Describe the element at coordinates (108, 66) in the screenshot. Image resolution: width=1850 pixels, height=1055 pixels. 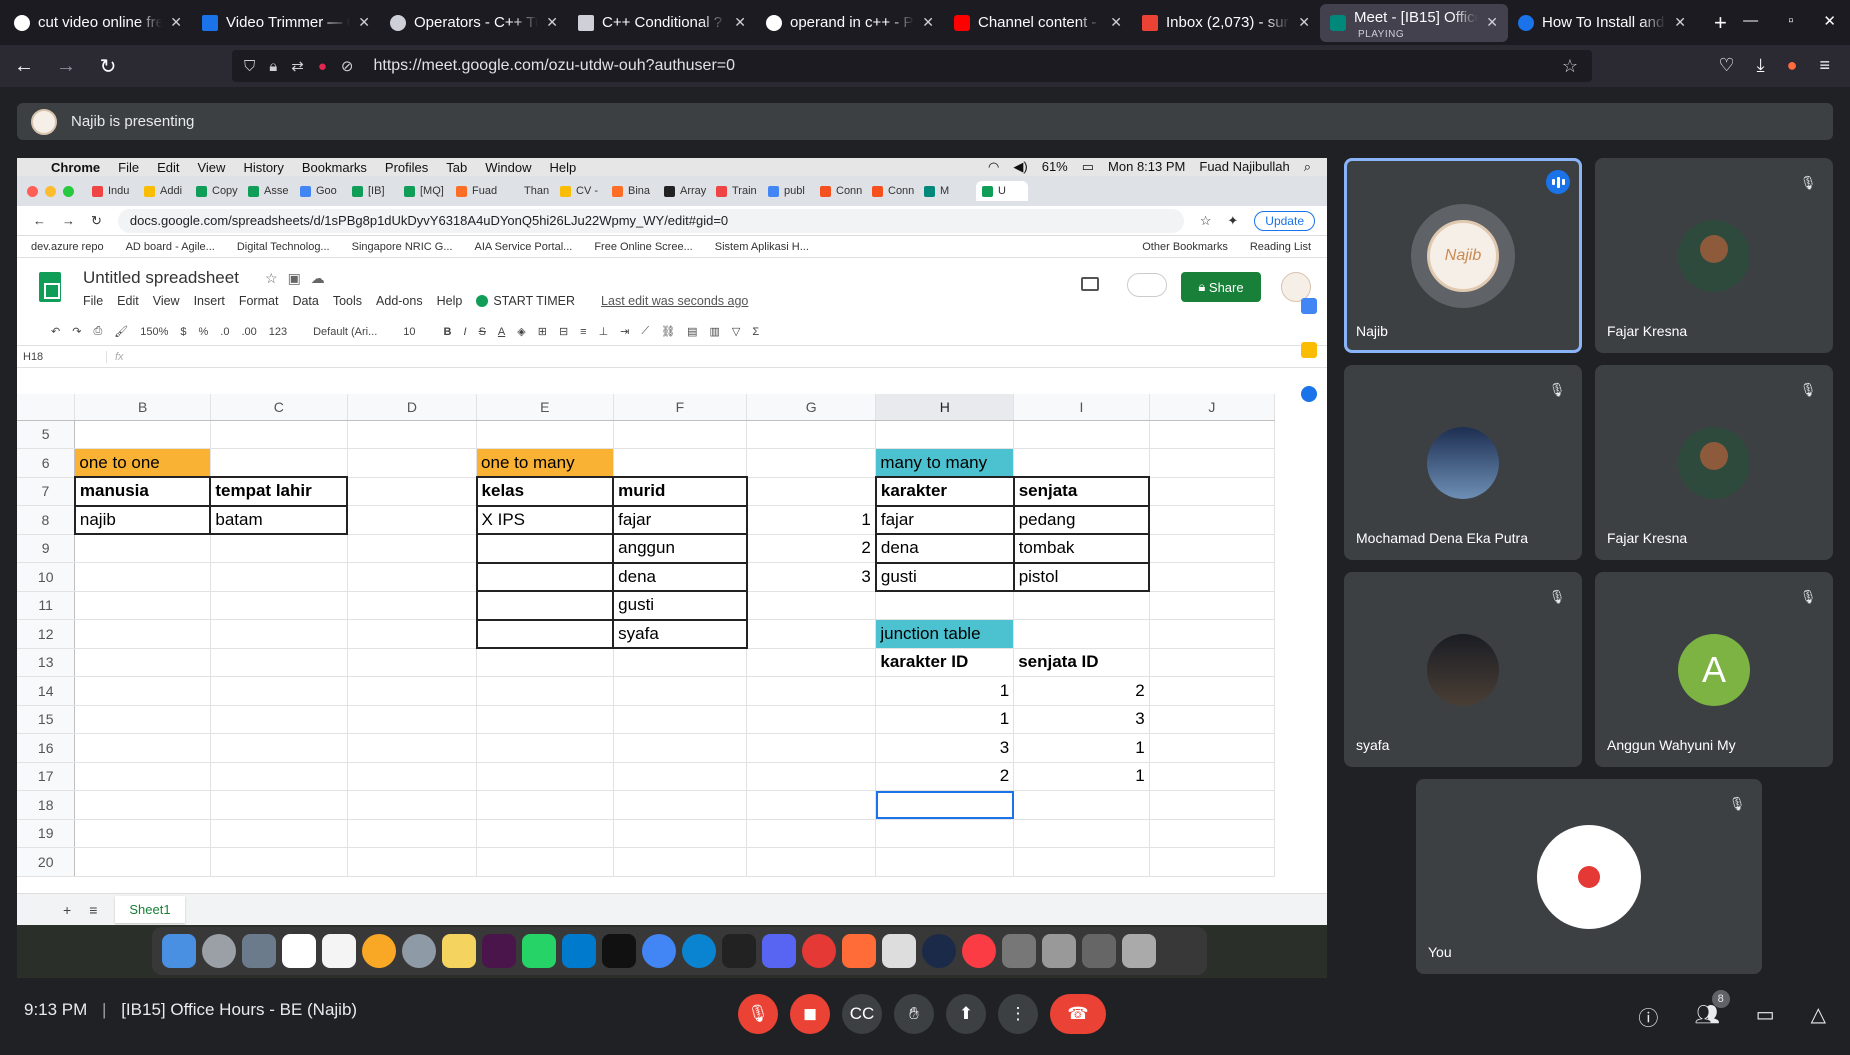
I see `reload-icon: ↻` at that location.